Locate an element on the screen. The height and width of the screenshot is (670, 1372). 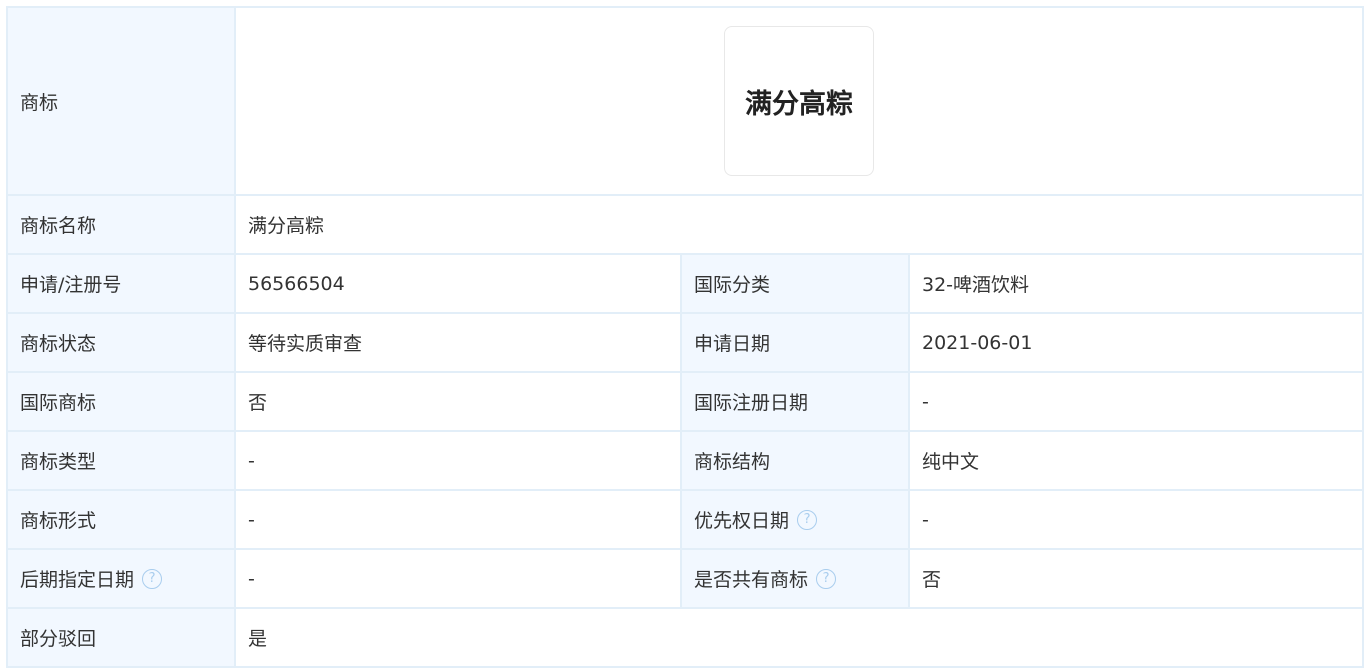
intl-mark-label: 国际商标 is located at coordinates (121, 401).